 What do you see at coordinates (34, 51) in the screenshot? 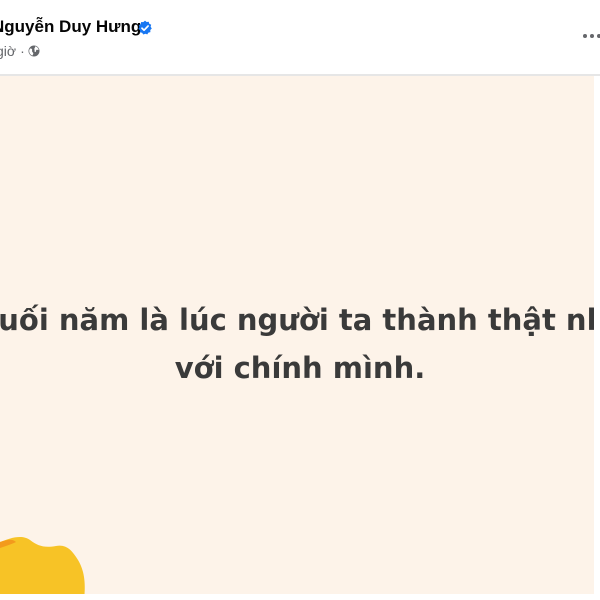
I see `globe-icon` at bounding box center [34, 51].